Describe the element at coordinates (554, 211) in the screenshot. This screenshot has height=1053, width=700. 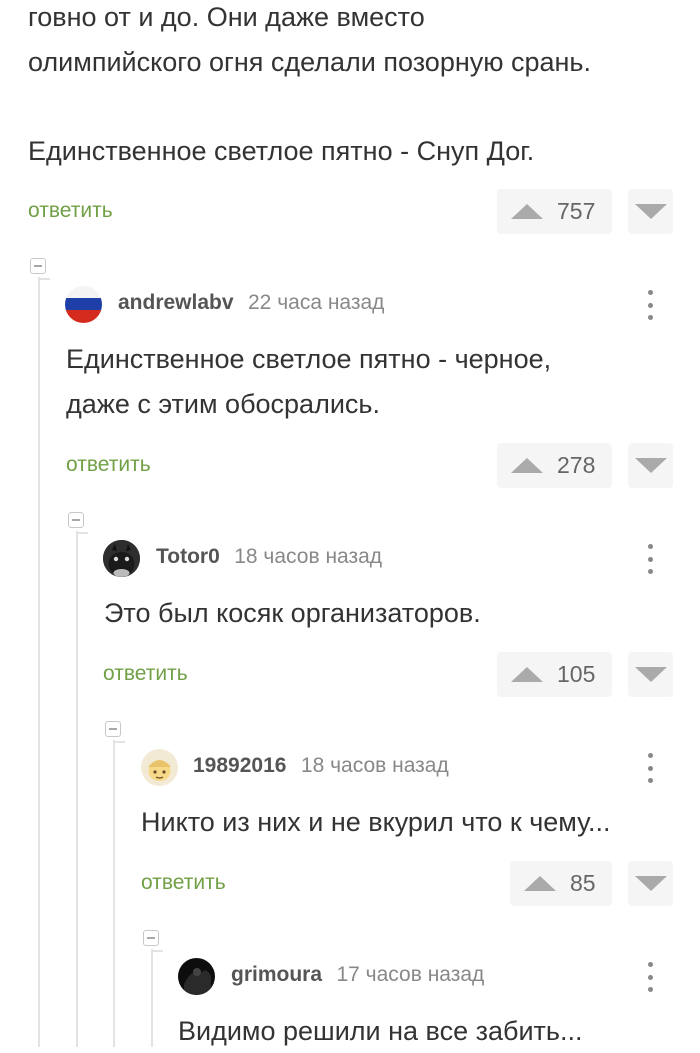
I see `upvote-button: 757` at that location.